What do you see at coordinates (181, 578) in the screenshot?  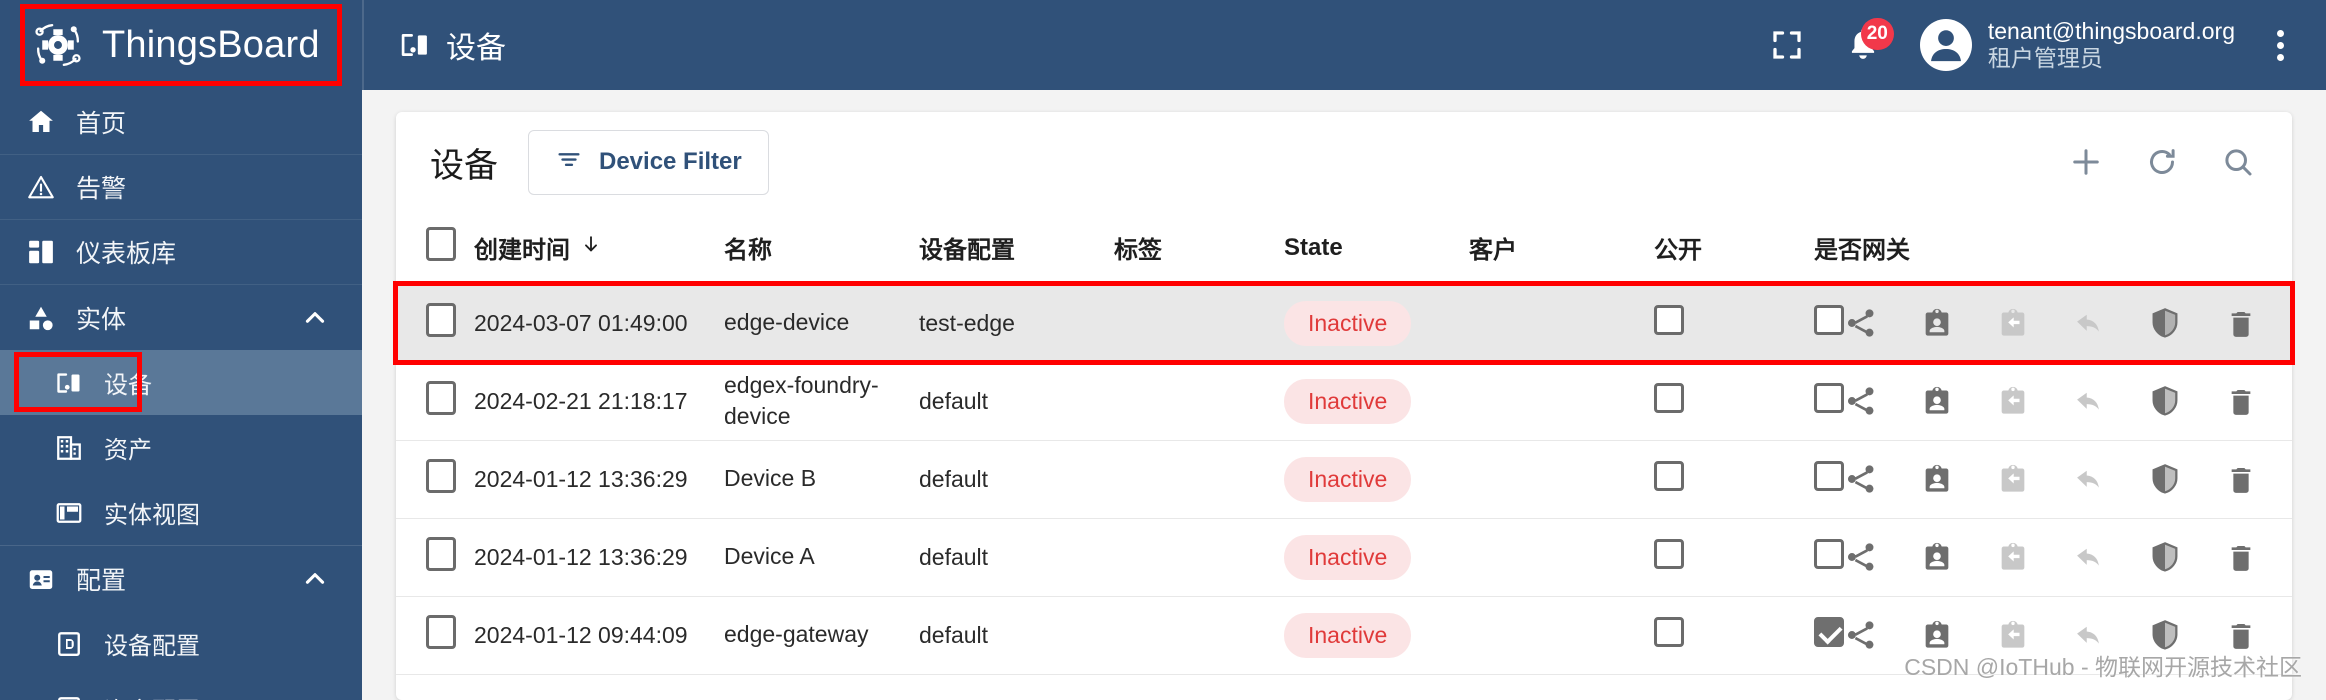 I see `sidebar-group-profiles: 配置` at bounding box center [181, 578].